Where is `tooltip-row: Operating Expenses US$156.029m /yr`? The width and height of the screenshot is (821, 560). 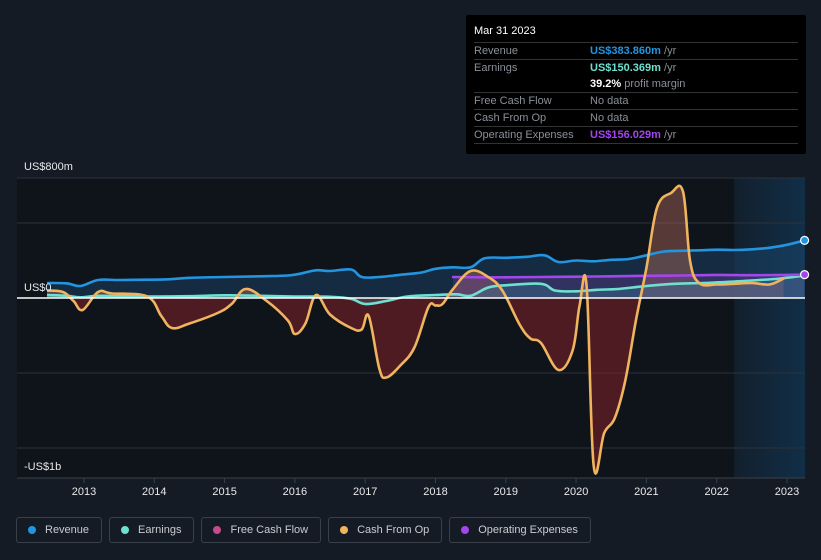 tooltip-row: Operating Expenses US$156.029m /yr is located at coordinates (636, 135).